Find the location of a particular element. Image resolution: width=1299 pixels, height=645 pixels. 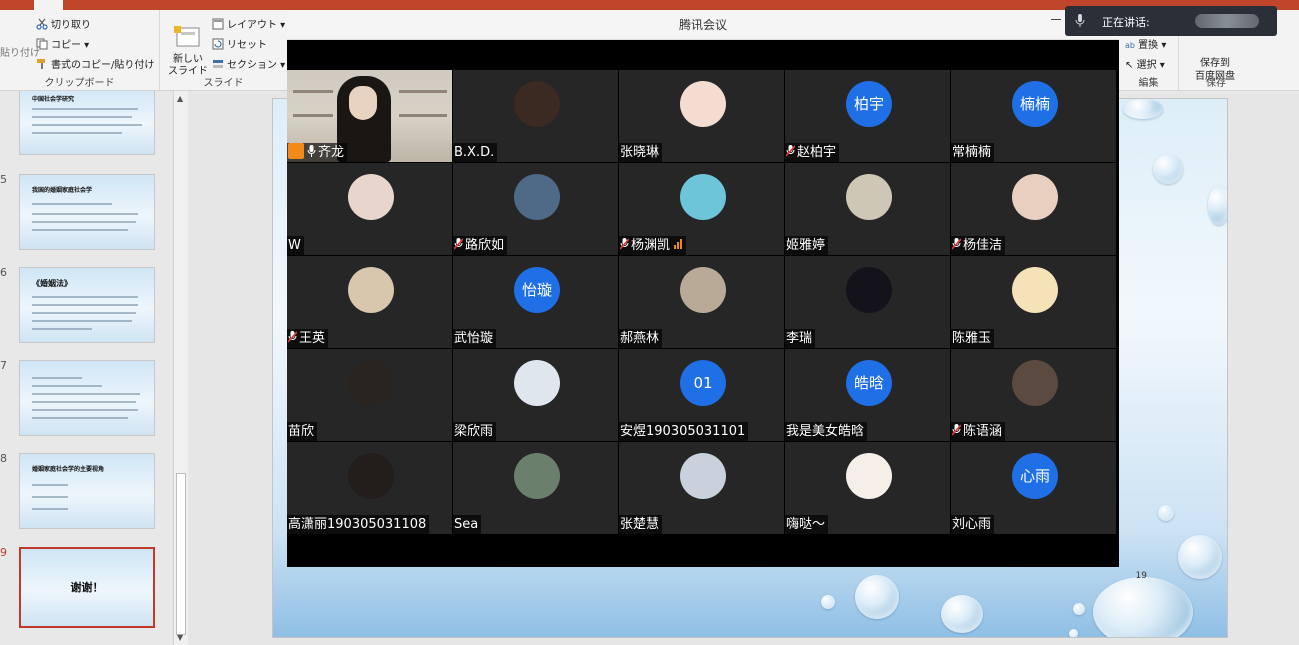

participant-tile: 苗欣 is located at coordinates (369, 395).